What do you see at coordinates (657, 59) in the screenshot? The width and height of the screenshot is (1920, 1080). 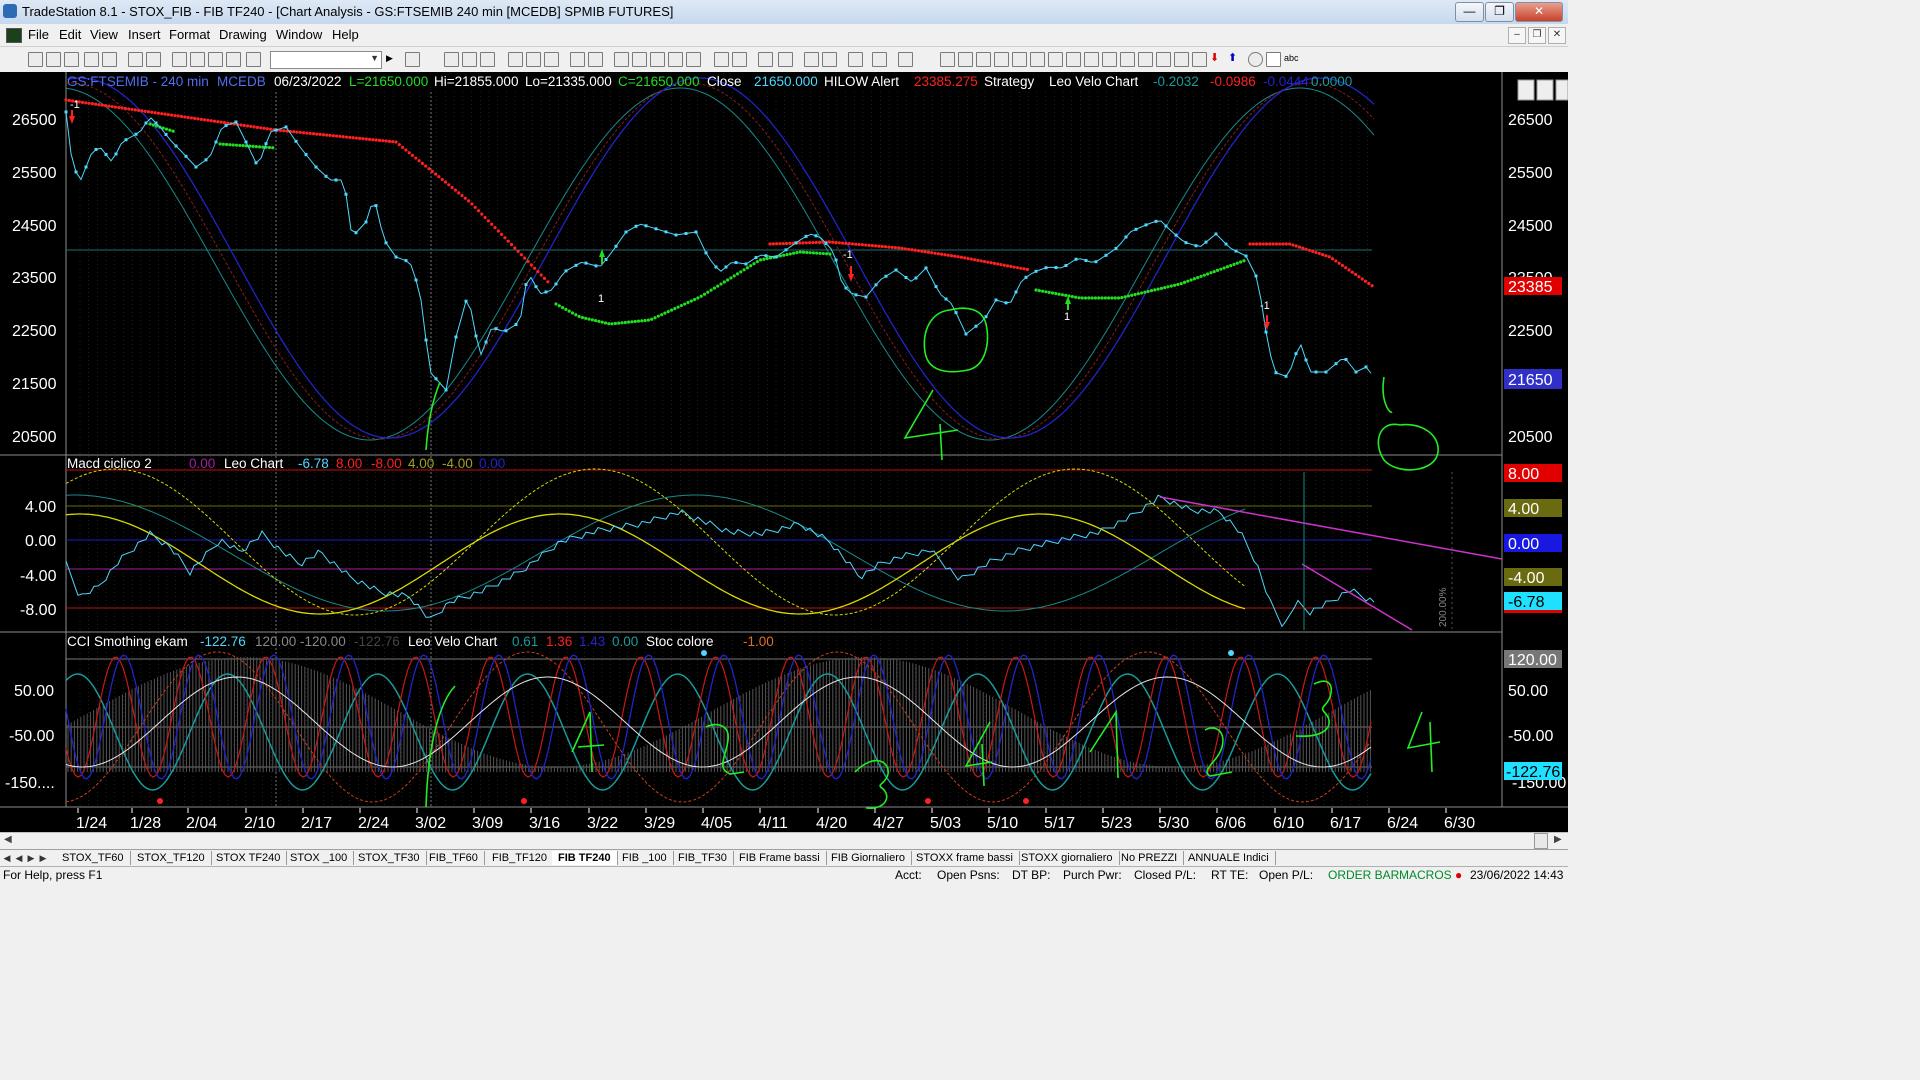 I see `line-chart-icon` at bounding box center [657, 59].